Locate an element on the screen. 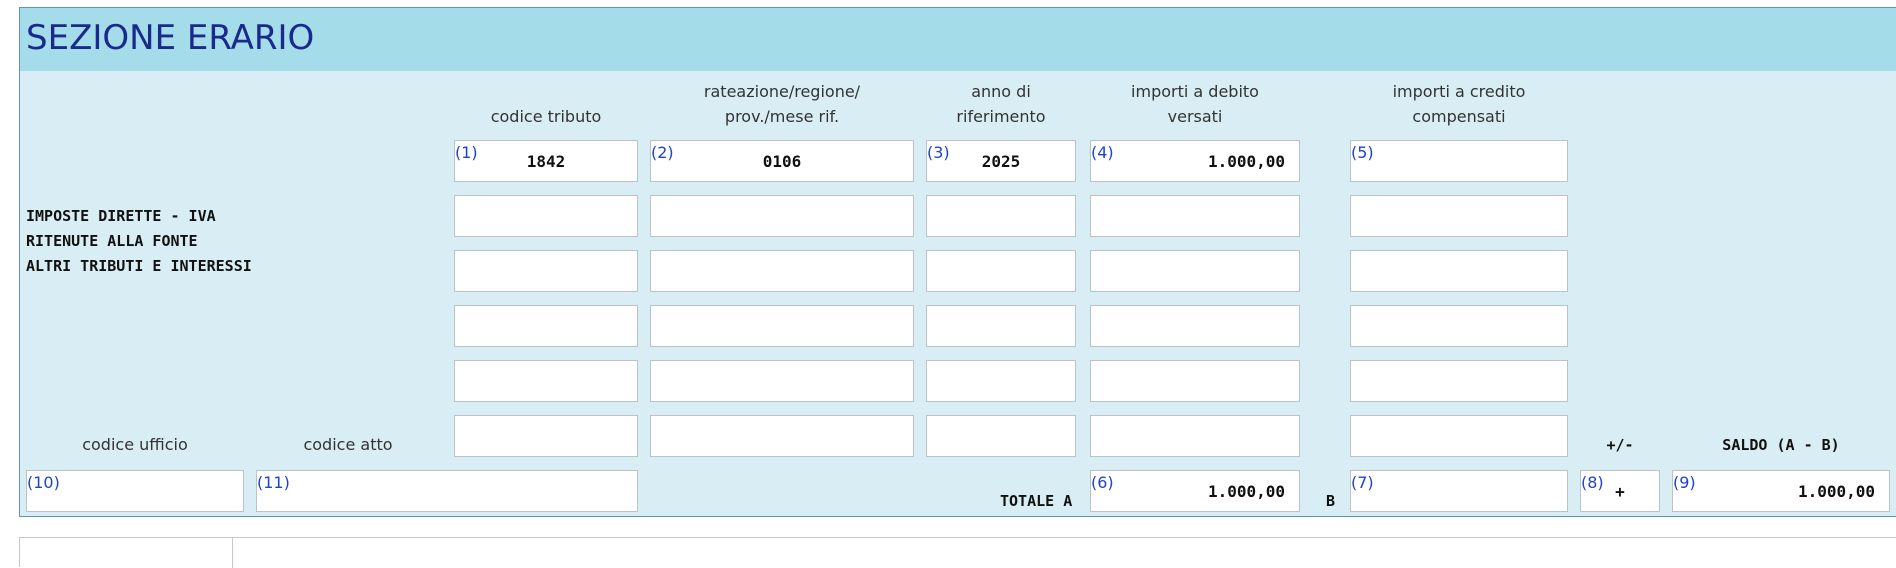  tax-label-imposte: IMPOSTE DIRETTE - IVA is located at coordinates (121, 216).